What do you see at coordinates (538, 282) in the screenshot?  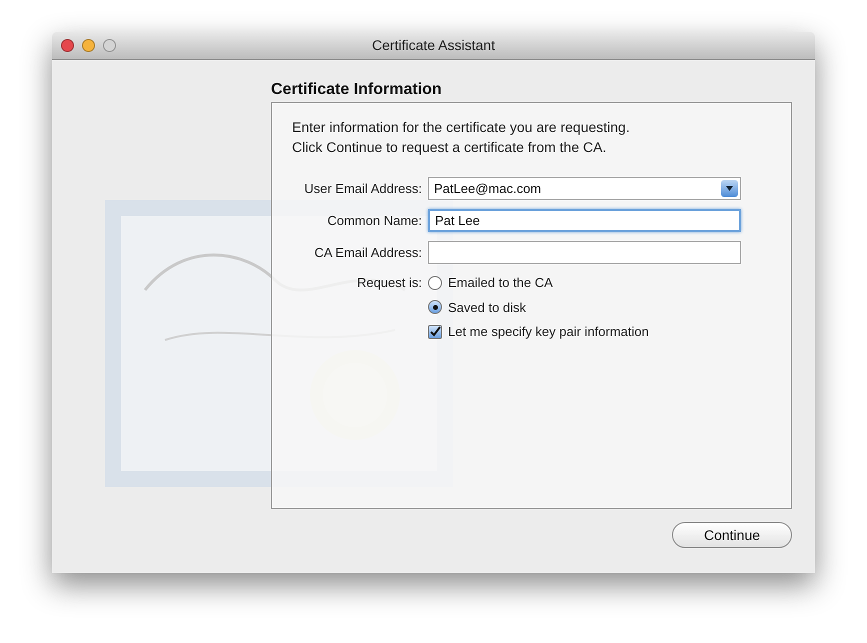 I see `radio-option: Emailed to the CA` at bounding box center [538, 282].